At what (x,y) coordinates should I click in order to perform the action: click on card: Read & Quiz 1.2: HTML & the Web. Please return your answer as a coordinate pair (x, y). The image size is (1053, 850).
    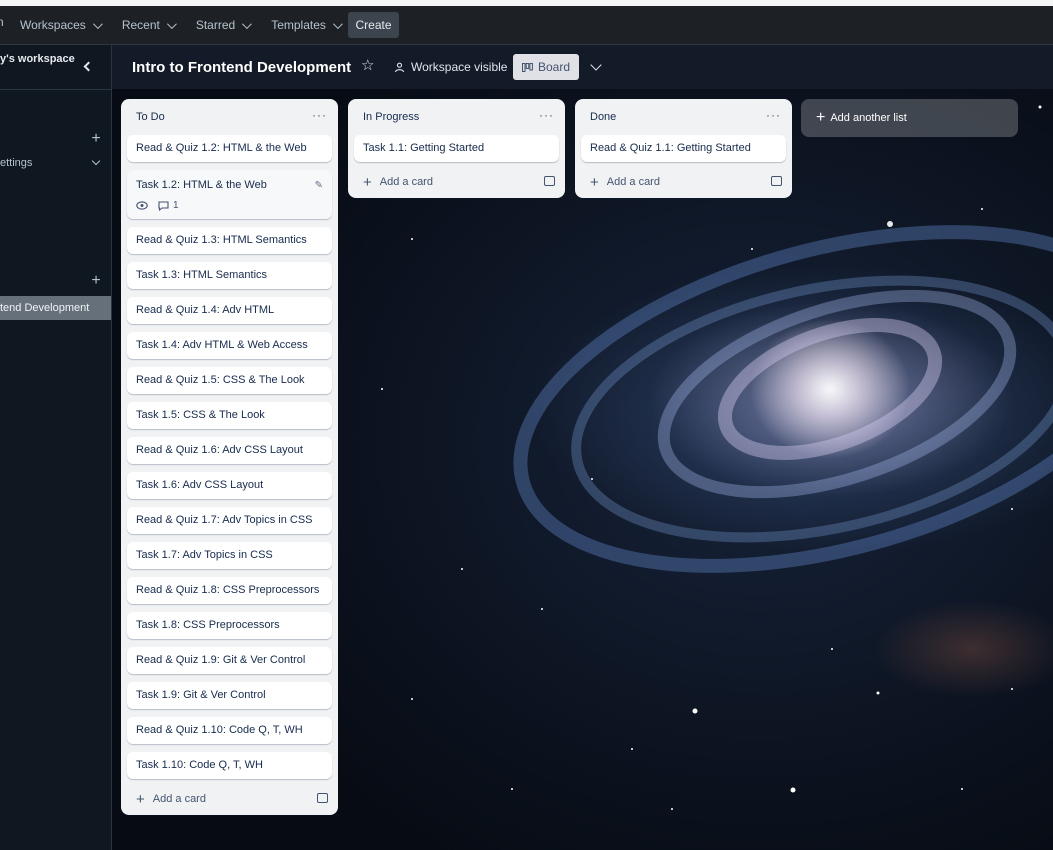
    Looking at the image, I should click on (229, 148).